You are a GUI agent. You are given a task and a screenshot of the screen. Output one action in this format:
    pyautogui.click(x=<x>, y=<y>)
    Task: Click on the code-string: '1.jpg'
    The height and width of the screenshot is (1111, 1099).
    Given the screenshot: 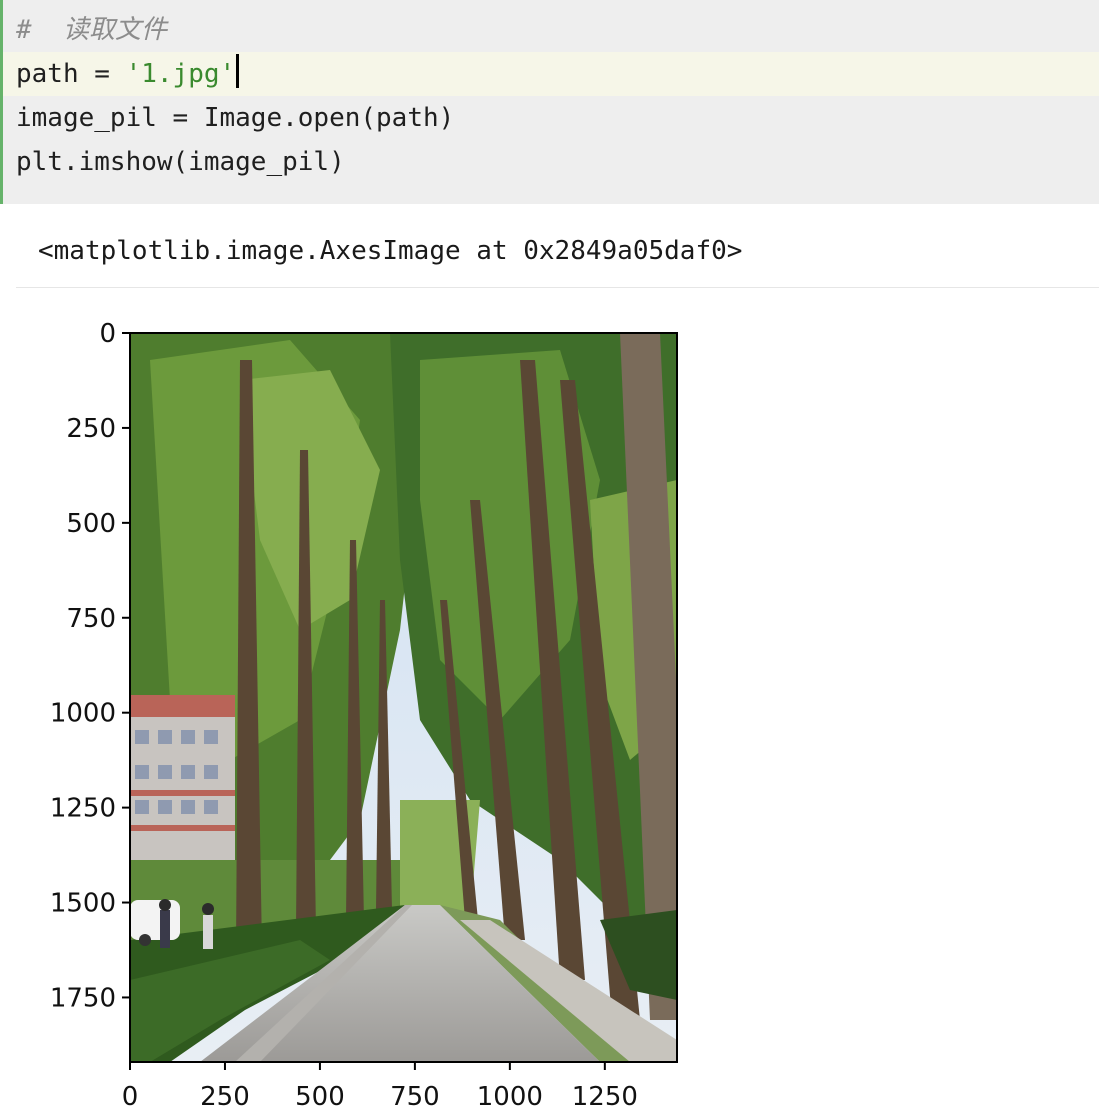 What is the action you would take?
    pyautogui.click(x=180, y=74)
    